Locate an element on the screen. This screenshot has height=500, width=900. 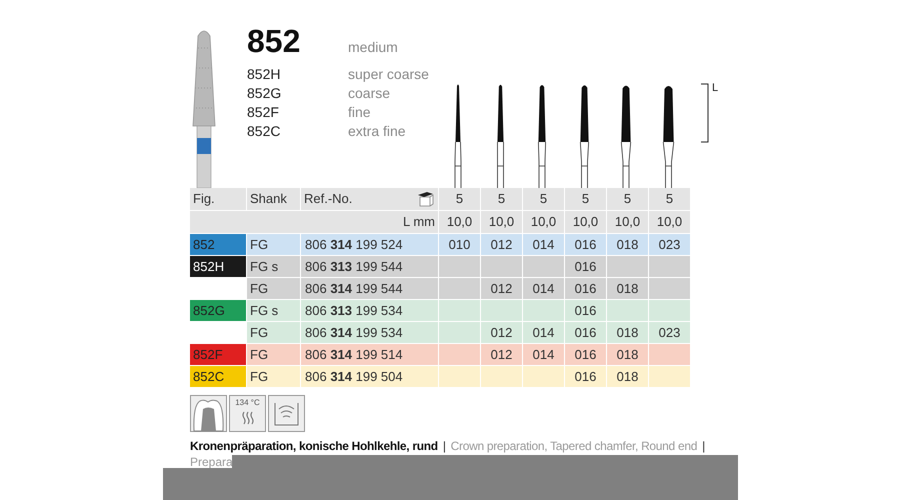
reference-number-cell: 806 314 199 514 is located at coordinates (369, 354).